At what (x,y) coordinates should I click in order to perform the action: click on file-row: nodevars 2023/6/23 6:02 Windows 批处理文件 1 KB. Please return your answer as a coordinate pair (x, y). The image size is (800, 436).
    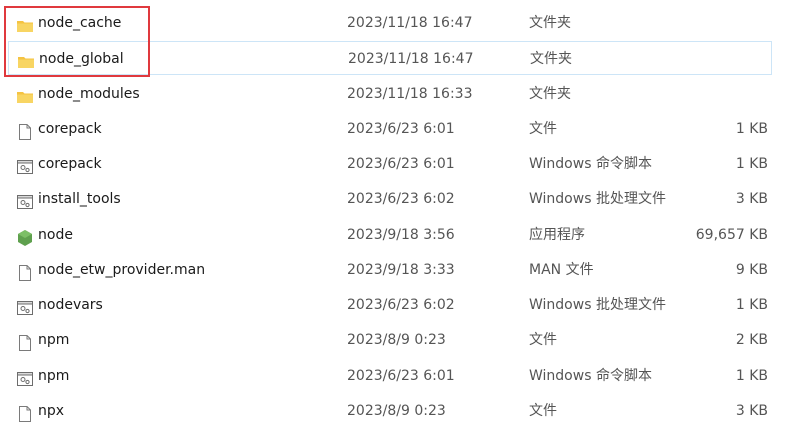
    Looking at the image, I should click on (390, 305).